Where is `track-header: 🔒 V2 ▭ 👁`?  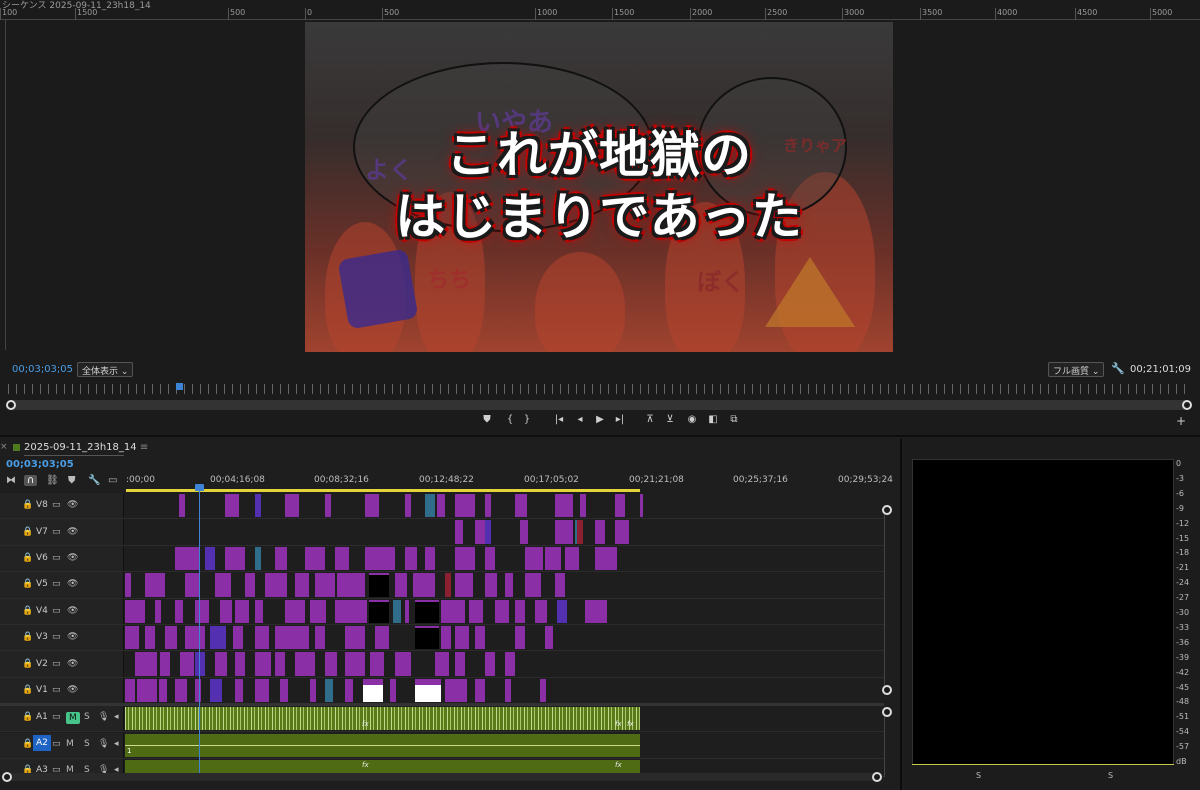
track-header: 🔒 V2 ▭ 👁 is located at coordinates (62, 664).